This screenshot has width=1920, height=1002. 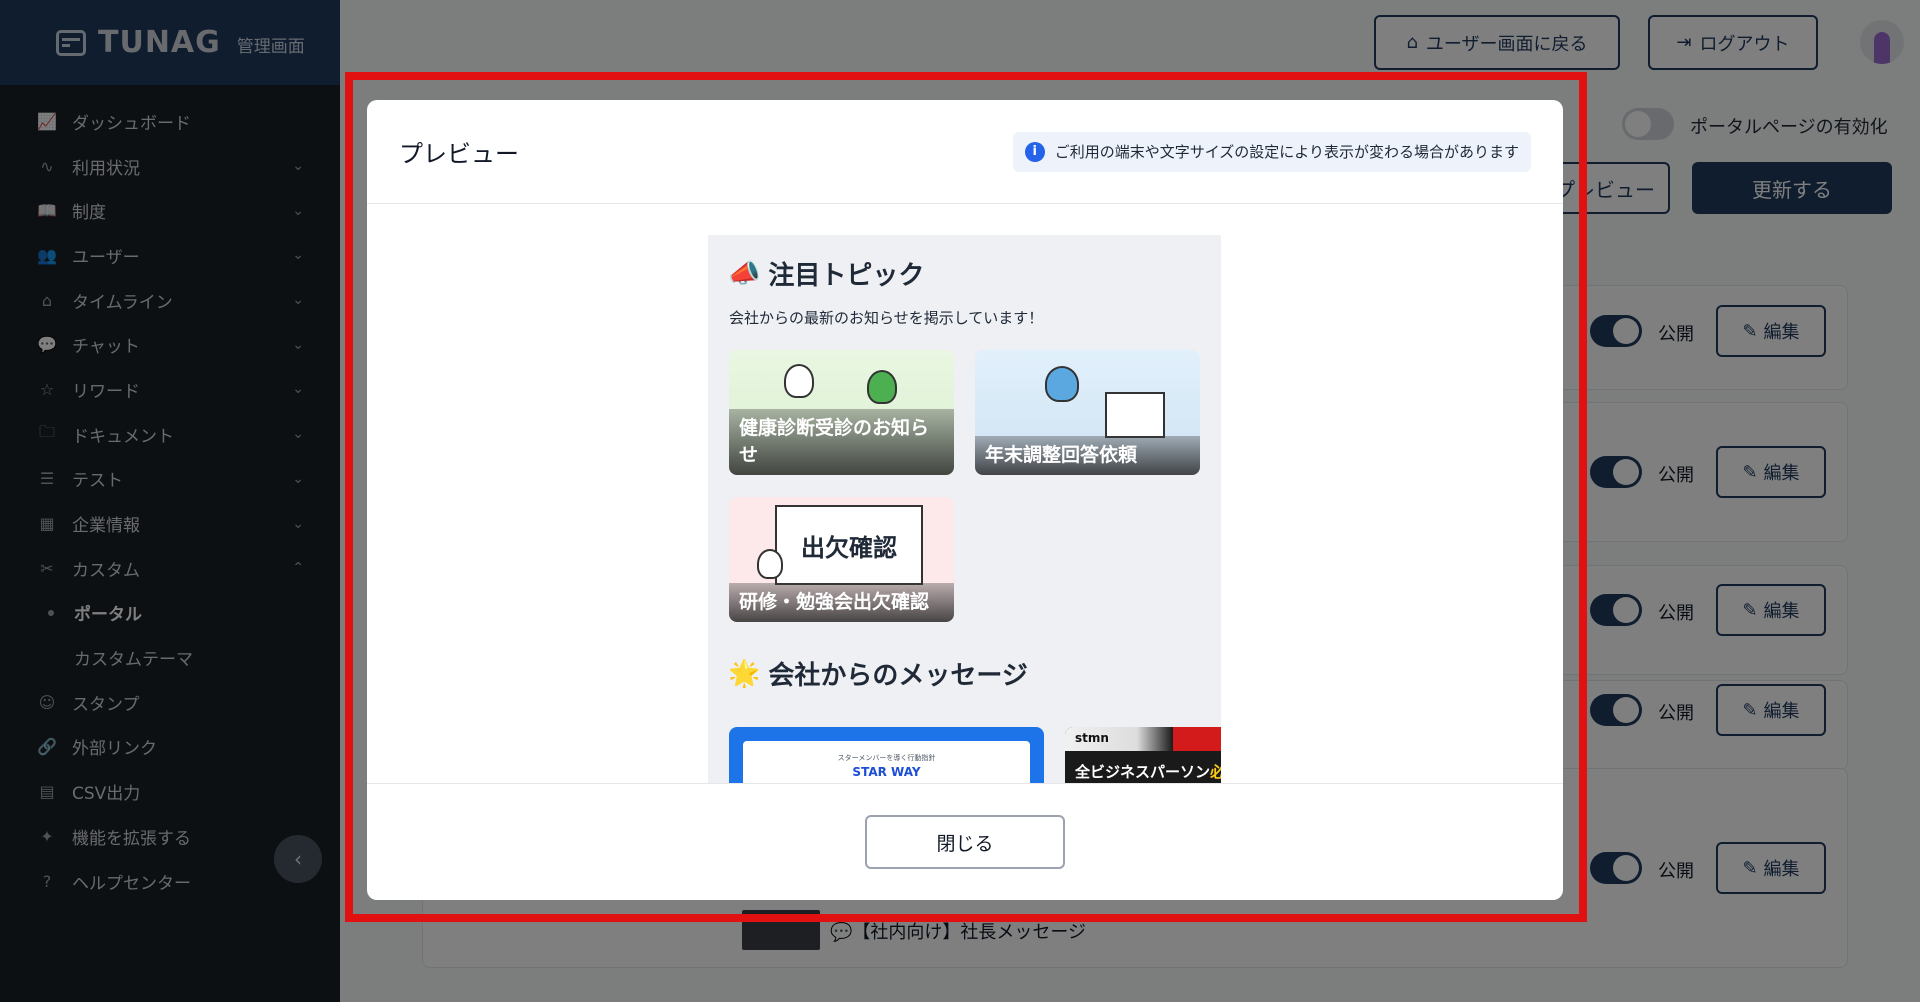 What do you see at coordinates (1286, 152) in the screenshot?
I see `info-notice-text: ご利用の端末や文字サイズの設定により表示が変わる場合があります` at bounding box center [1286, 152].